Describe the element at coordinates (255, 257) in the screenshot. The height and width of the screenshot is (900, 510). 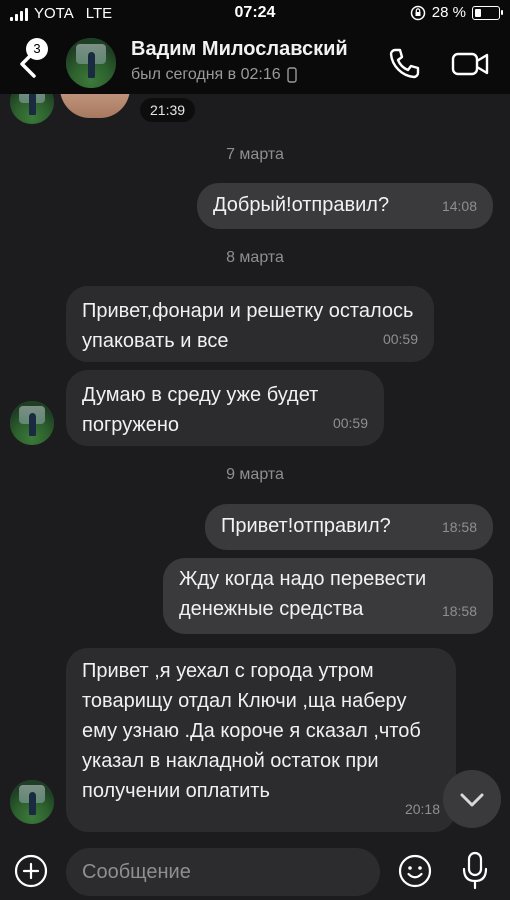
I see `date-separator: 8 марта` at that location.